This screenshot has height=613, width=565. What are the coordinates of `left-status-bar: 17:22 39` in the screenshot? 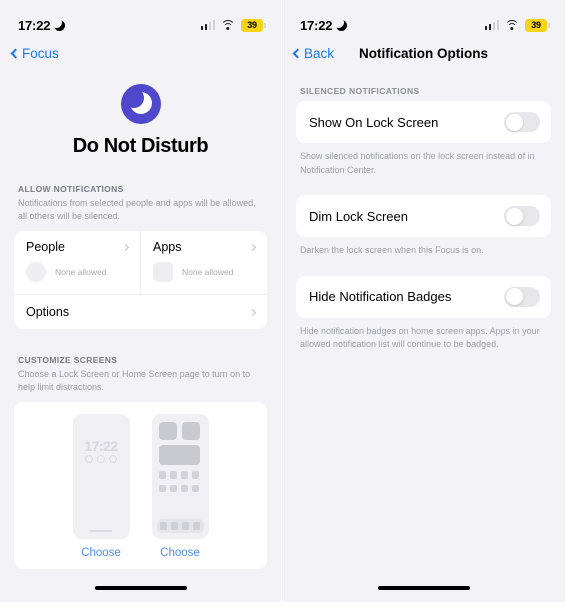 It's located at (140, 19).